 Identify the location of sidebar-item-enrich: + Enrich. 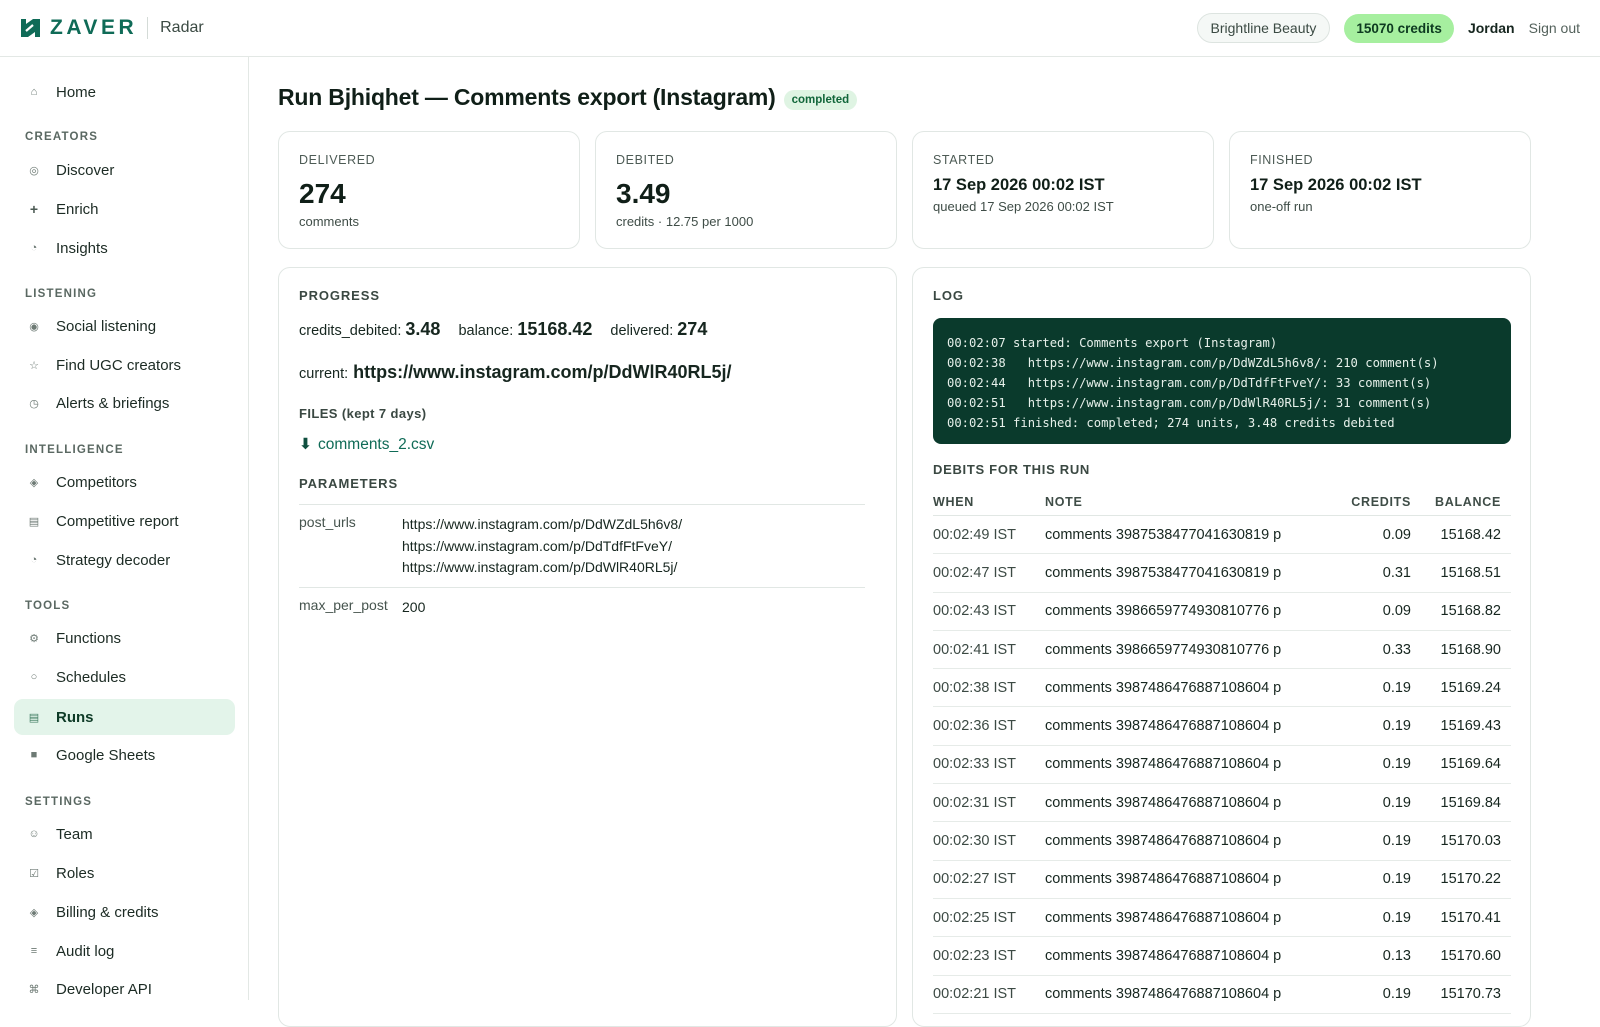
(124, 209).